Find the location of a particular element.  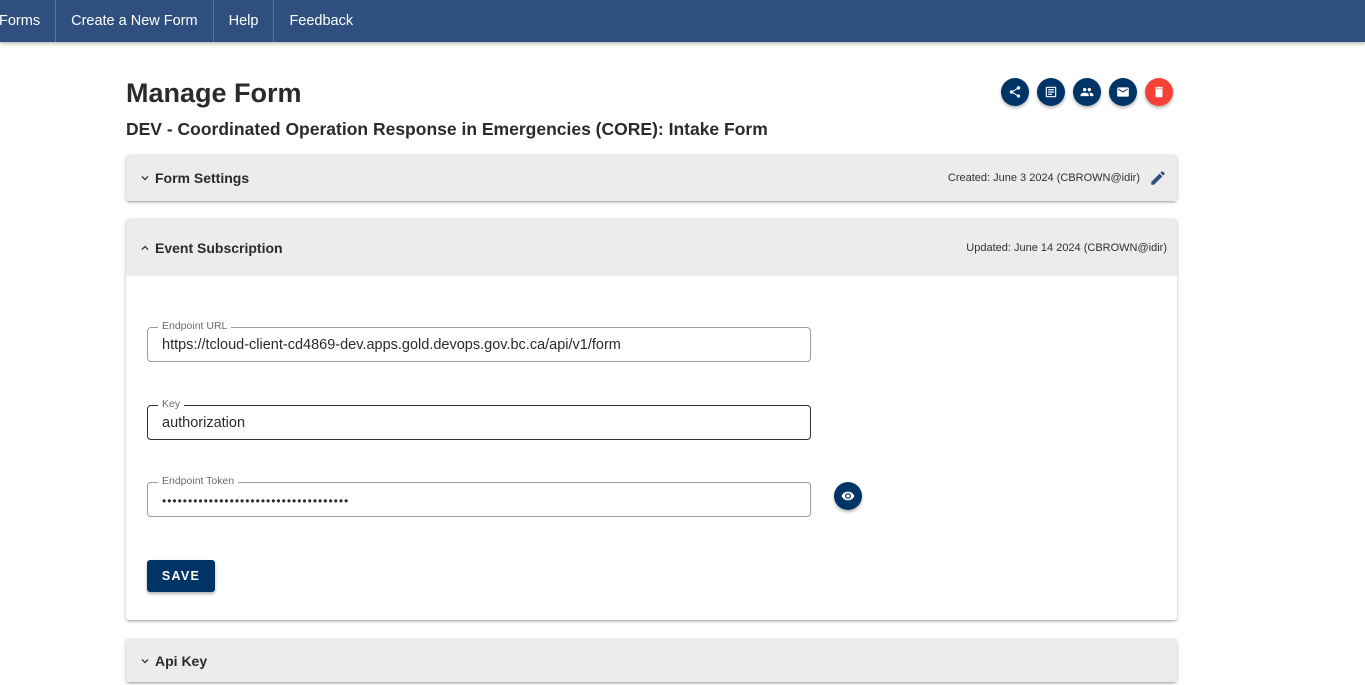

updated-meta: Updated: June 14 2024 (CBROWN@idir) is located at coordinates (1066, 247).